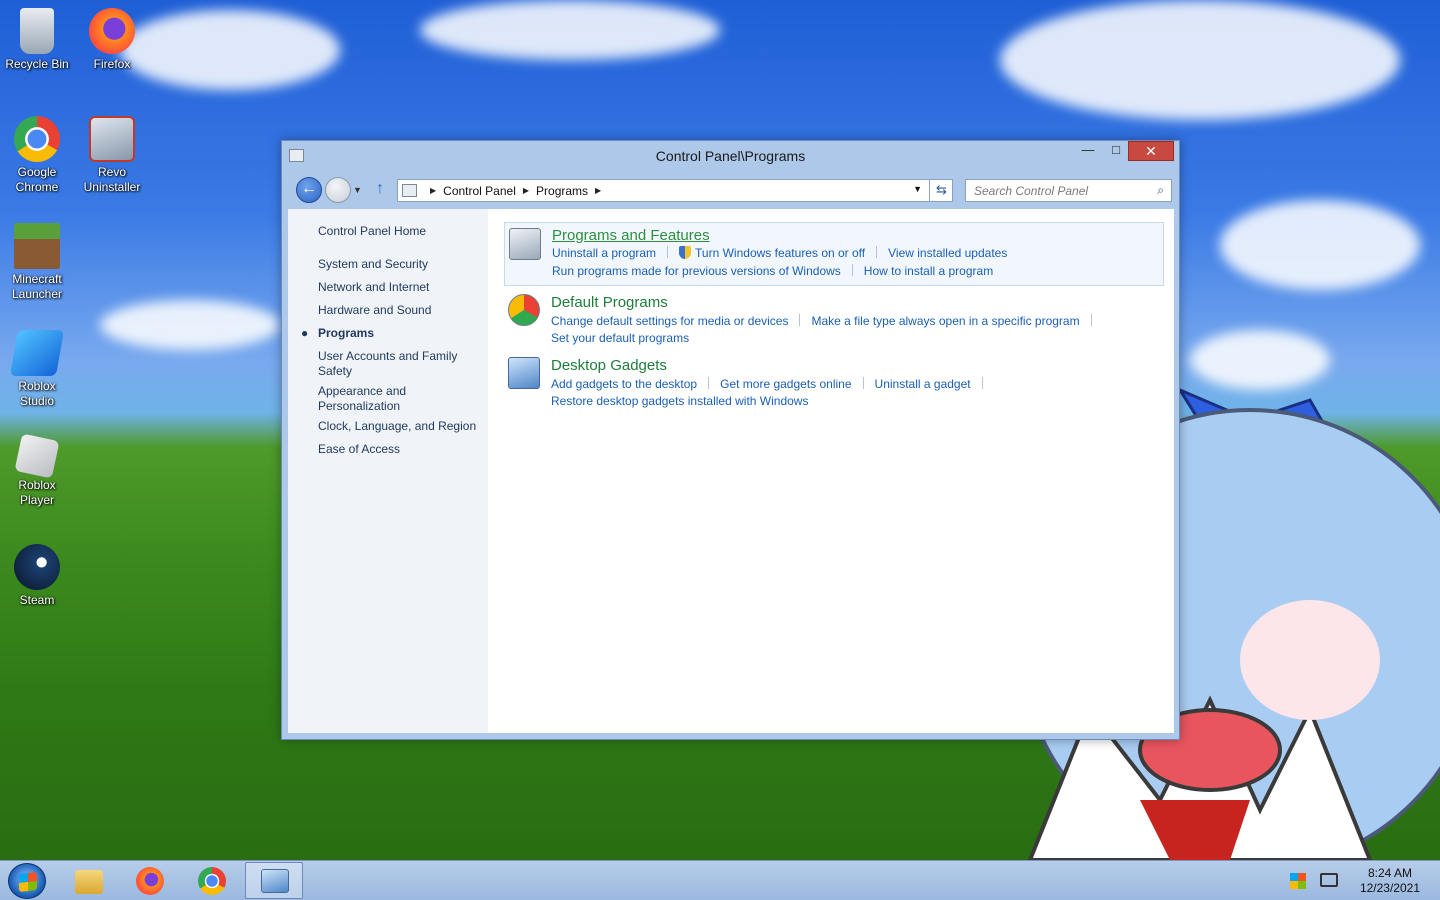 This screenshot has width=1440, height=900. I want to click on recent-pages-dropdown: ▼, so click(357, 190).